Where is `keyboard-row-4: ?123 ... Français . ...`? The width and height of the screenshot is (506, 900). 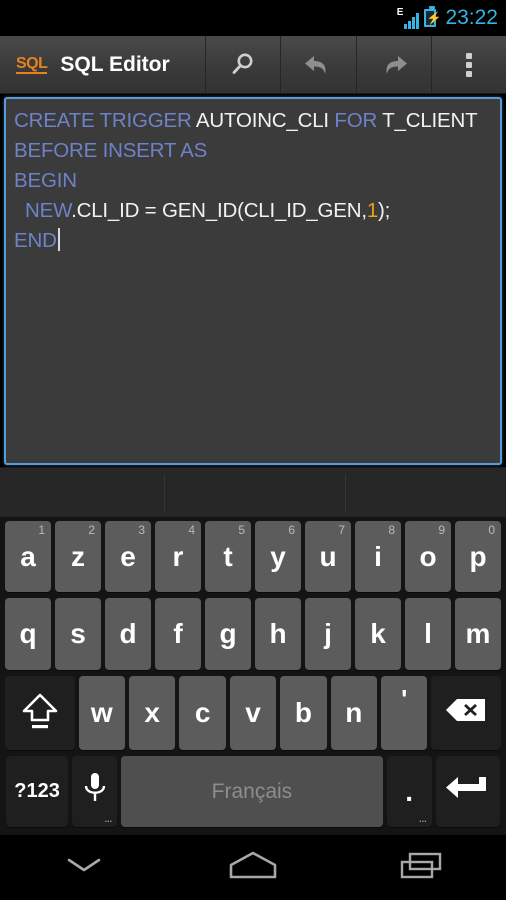 keyboard-row-4: ?123 ... Français . ... is located at coordinates (253, 793).